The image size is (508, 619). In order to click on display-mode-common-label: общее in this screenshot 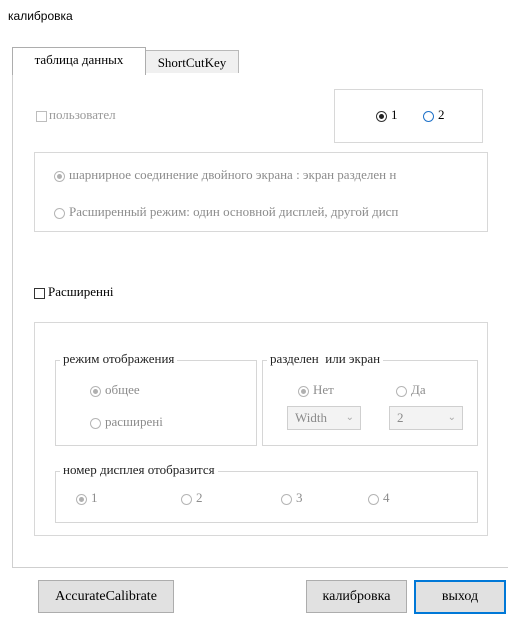, I will do `click(122, 389)`.